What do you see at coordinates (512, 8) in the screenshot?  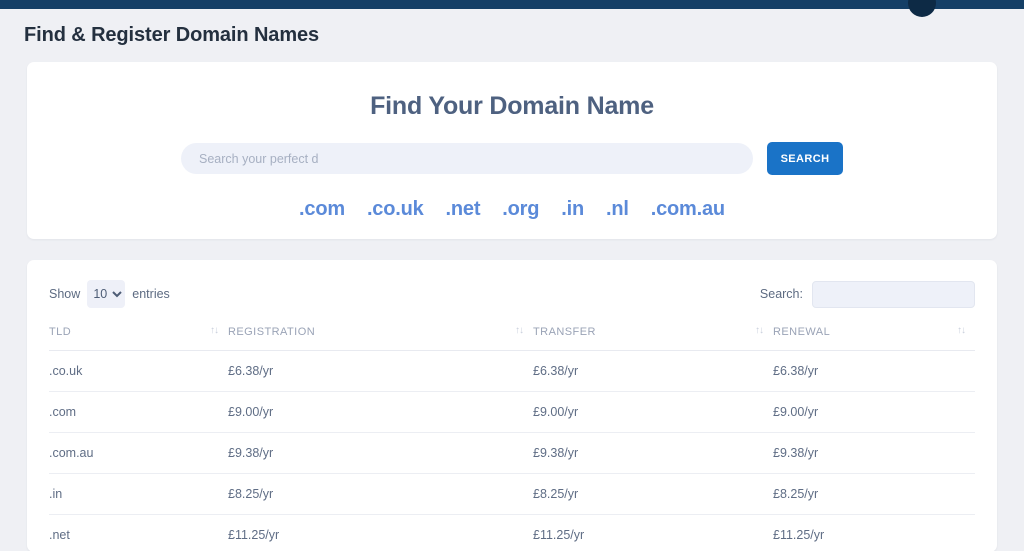 I see `top-navbar` at bounding box center [512, 8].